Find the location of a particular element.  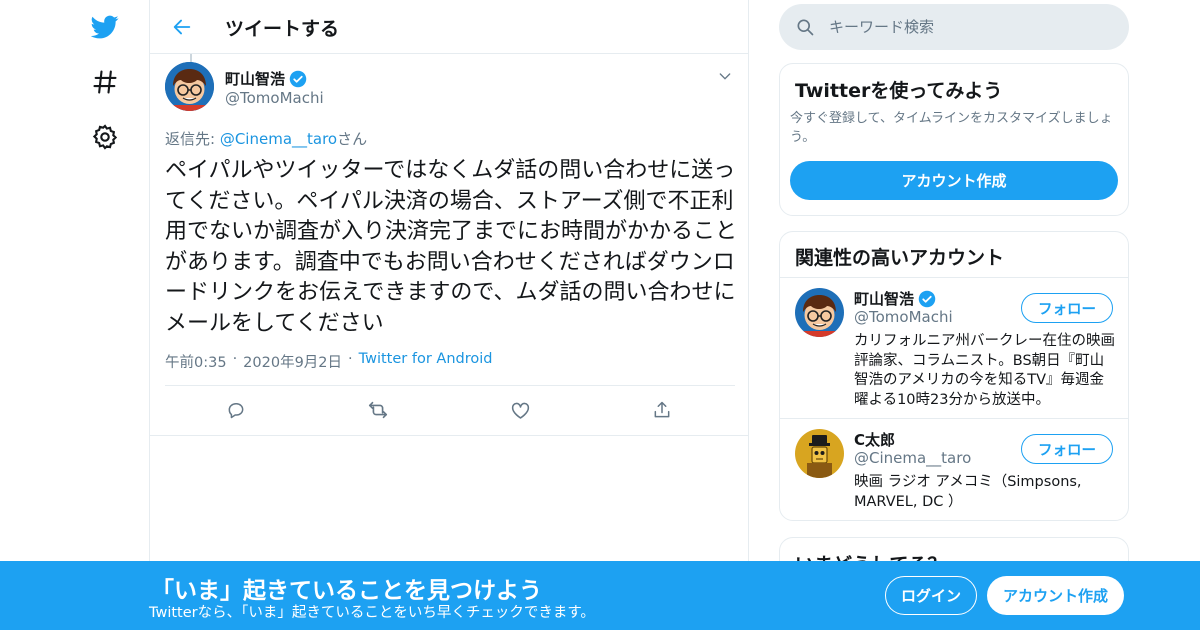

thread-line is located at coordinates (191, 58).